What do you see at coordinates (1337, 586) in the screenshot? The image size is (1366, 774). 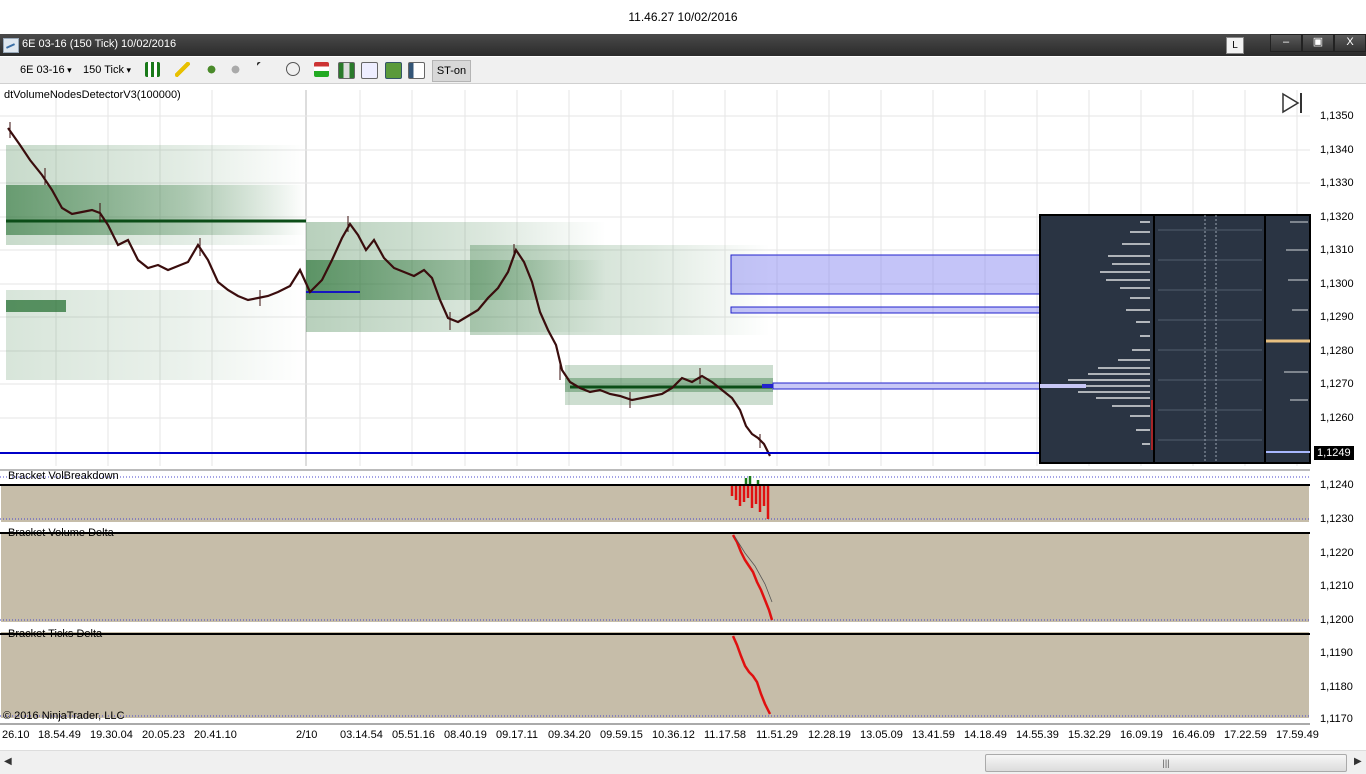 I see `price-tick: 1,1210` at bounding box center [1337, 586].